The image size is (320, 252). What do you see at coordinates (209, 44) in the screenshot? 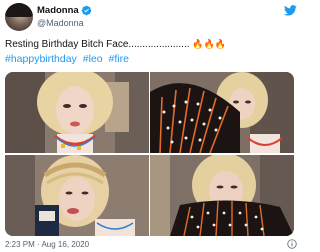
I see `fire-emoji: 🔥🔥🔥` at bounding box center [209, 44].